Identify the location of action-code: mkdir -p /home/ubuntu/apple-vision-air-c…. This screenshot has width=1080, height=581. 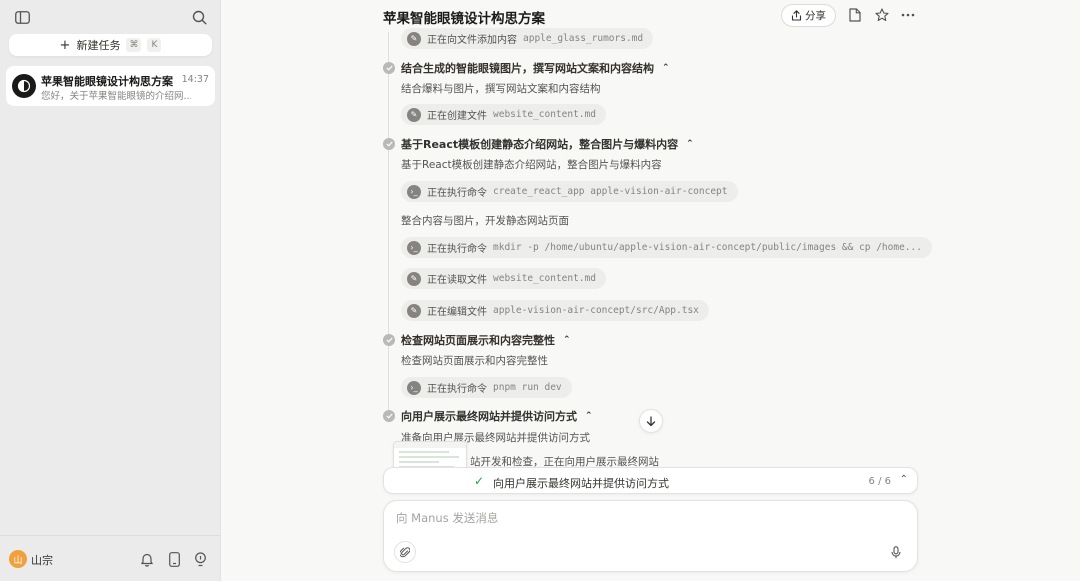
(707, 247).